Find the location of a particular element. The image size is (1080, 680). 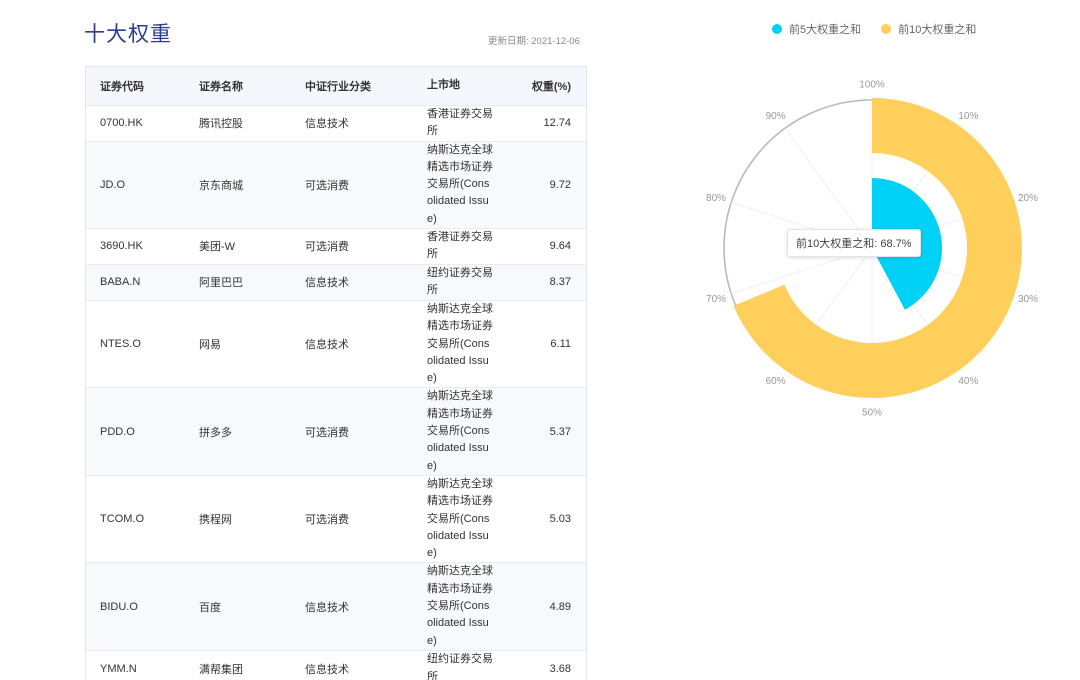

column-header-industry: 中证行业分类 is located at coordinates (366, 86).